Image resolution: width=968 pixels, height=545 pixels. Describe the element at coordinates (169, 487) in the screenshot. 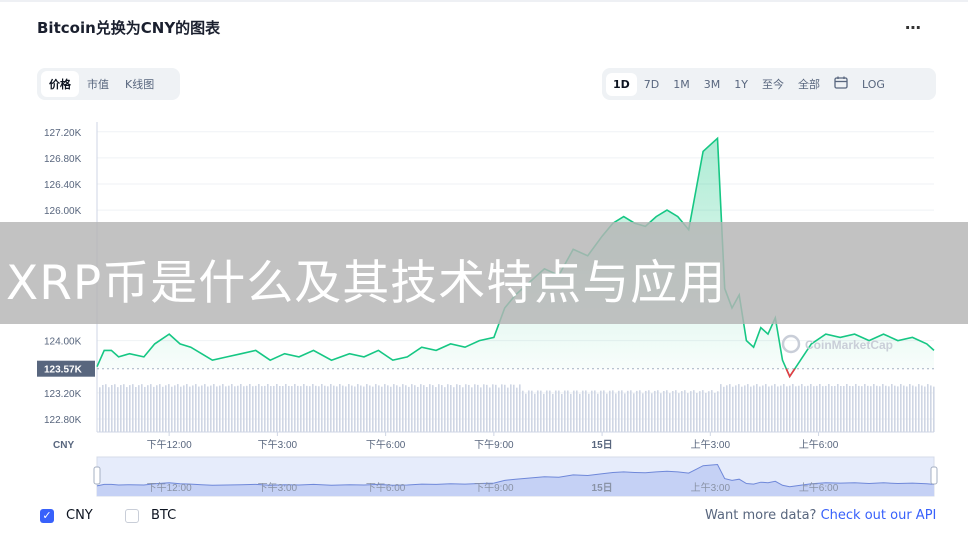

I see `navigator-tick-label: 下午12:00` at that location.